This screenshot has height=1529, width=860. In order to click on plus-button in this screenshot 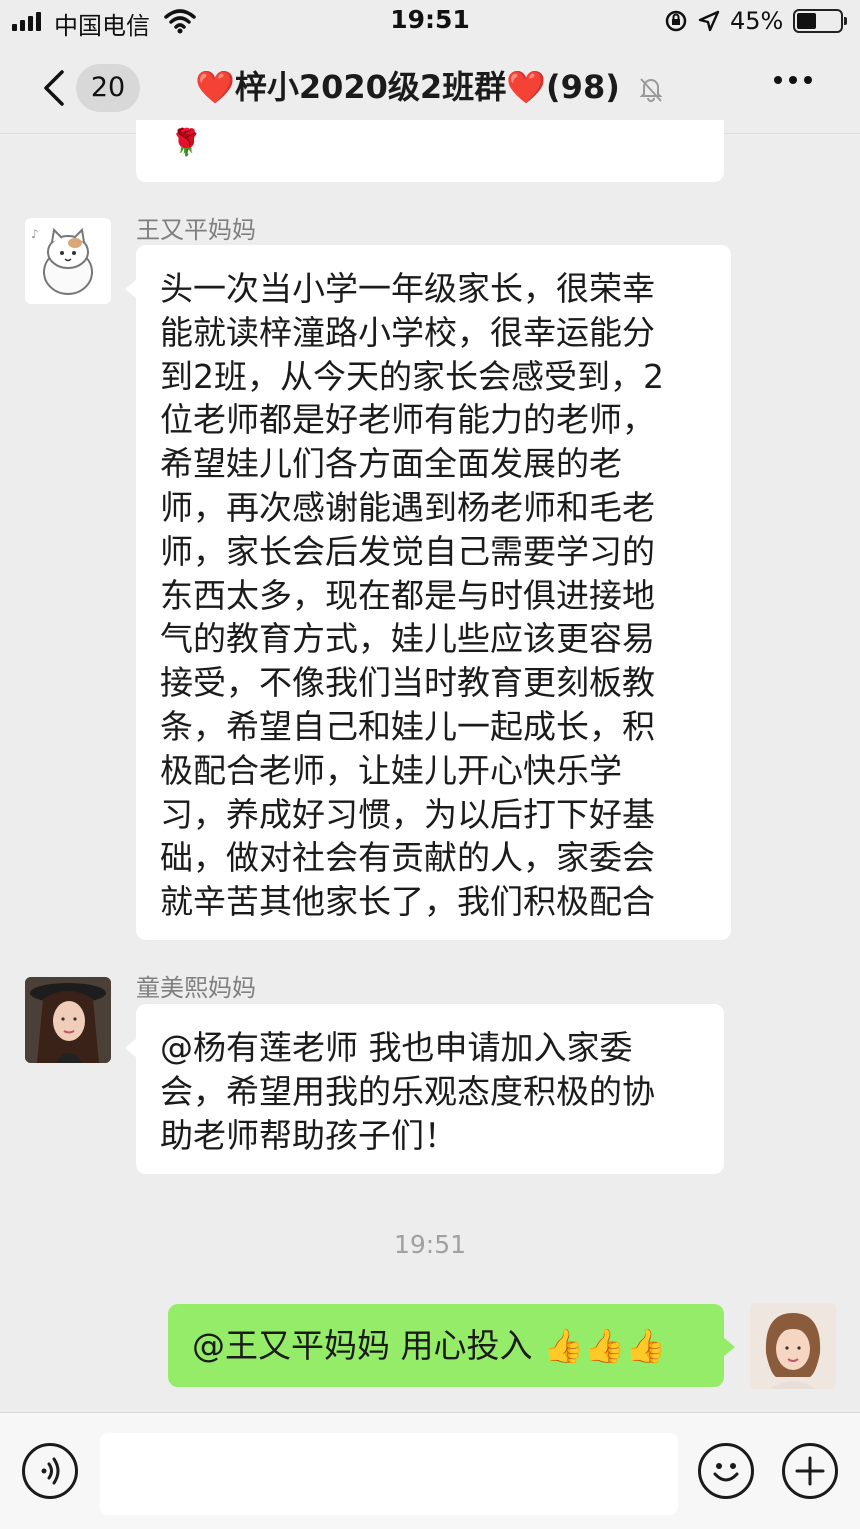, I will do `click(810, 1471)`.